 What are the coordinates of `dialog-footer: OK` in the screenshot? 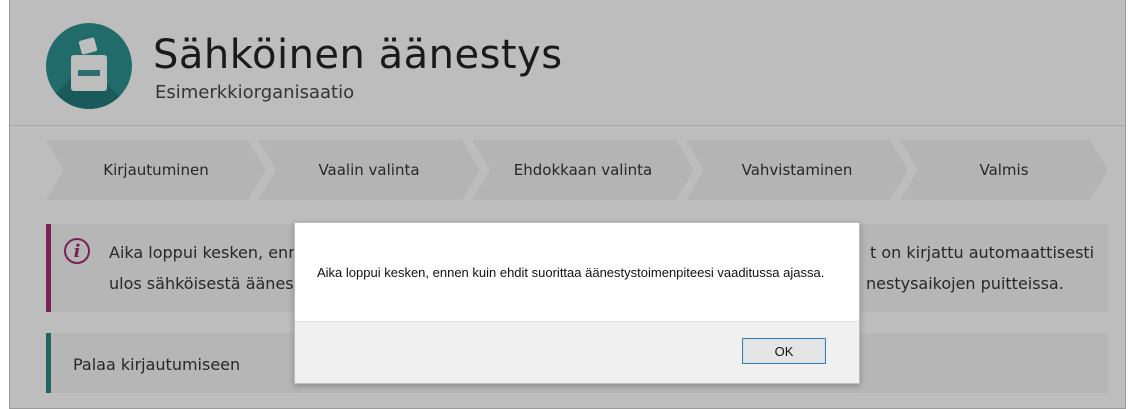 It's located at (577, 352).